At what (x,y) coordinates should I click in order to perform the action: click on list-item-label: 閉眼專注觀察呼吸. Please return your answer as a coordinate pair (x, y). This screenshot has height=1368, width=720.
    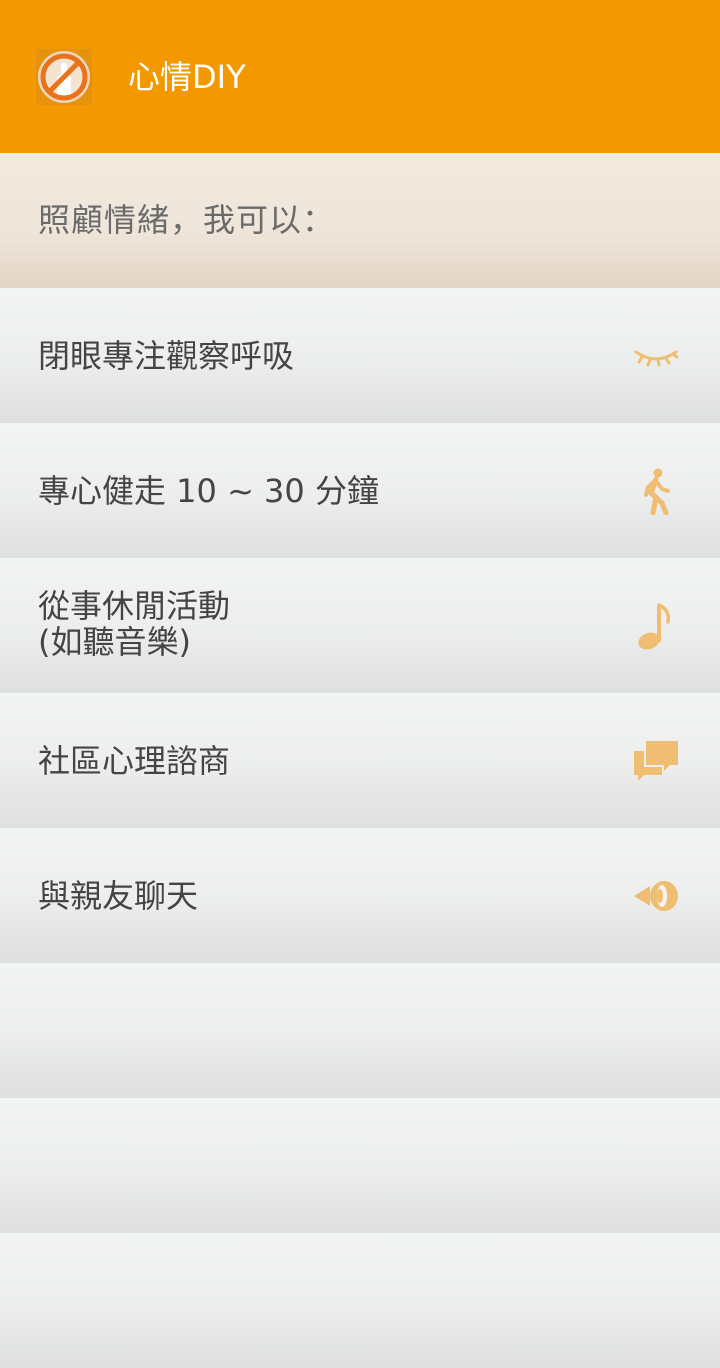
    Looking at the image, I should click on (166, 355).